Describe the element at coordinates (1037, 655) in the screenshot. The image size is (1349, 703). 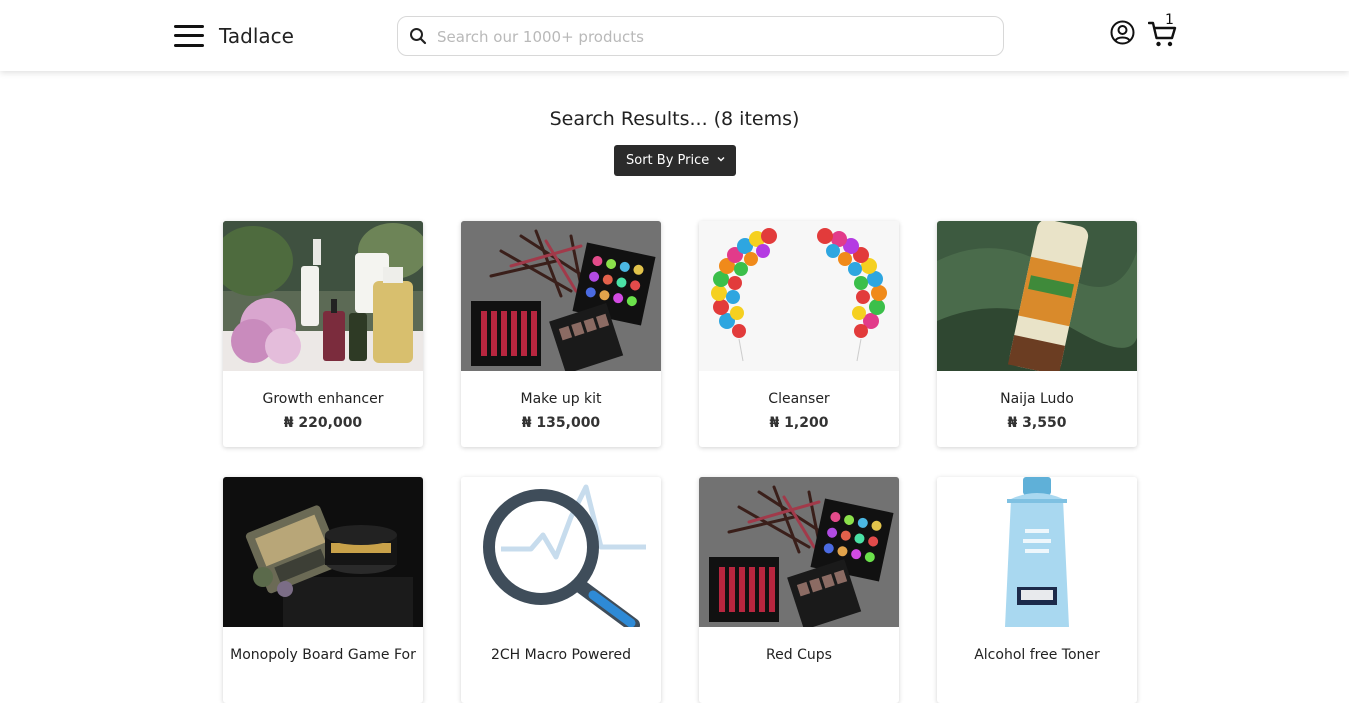
I see `product-name: Alcohol free Toner` at that location.